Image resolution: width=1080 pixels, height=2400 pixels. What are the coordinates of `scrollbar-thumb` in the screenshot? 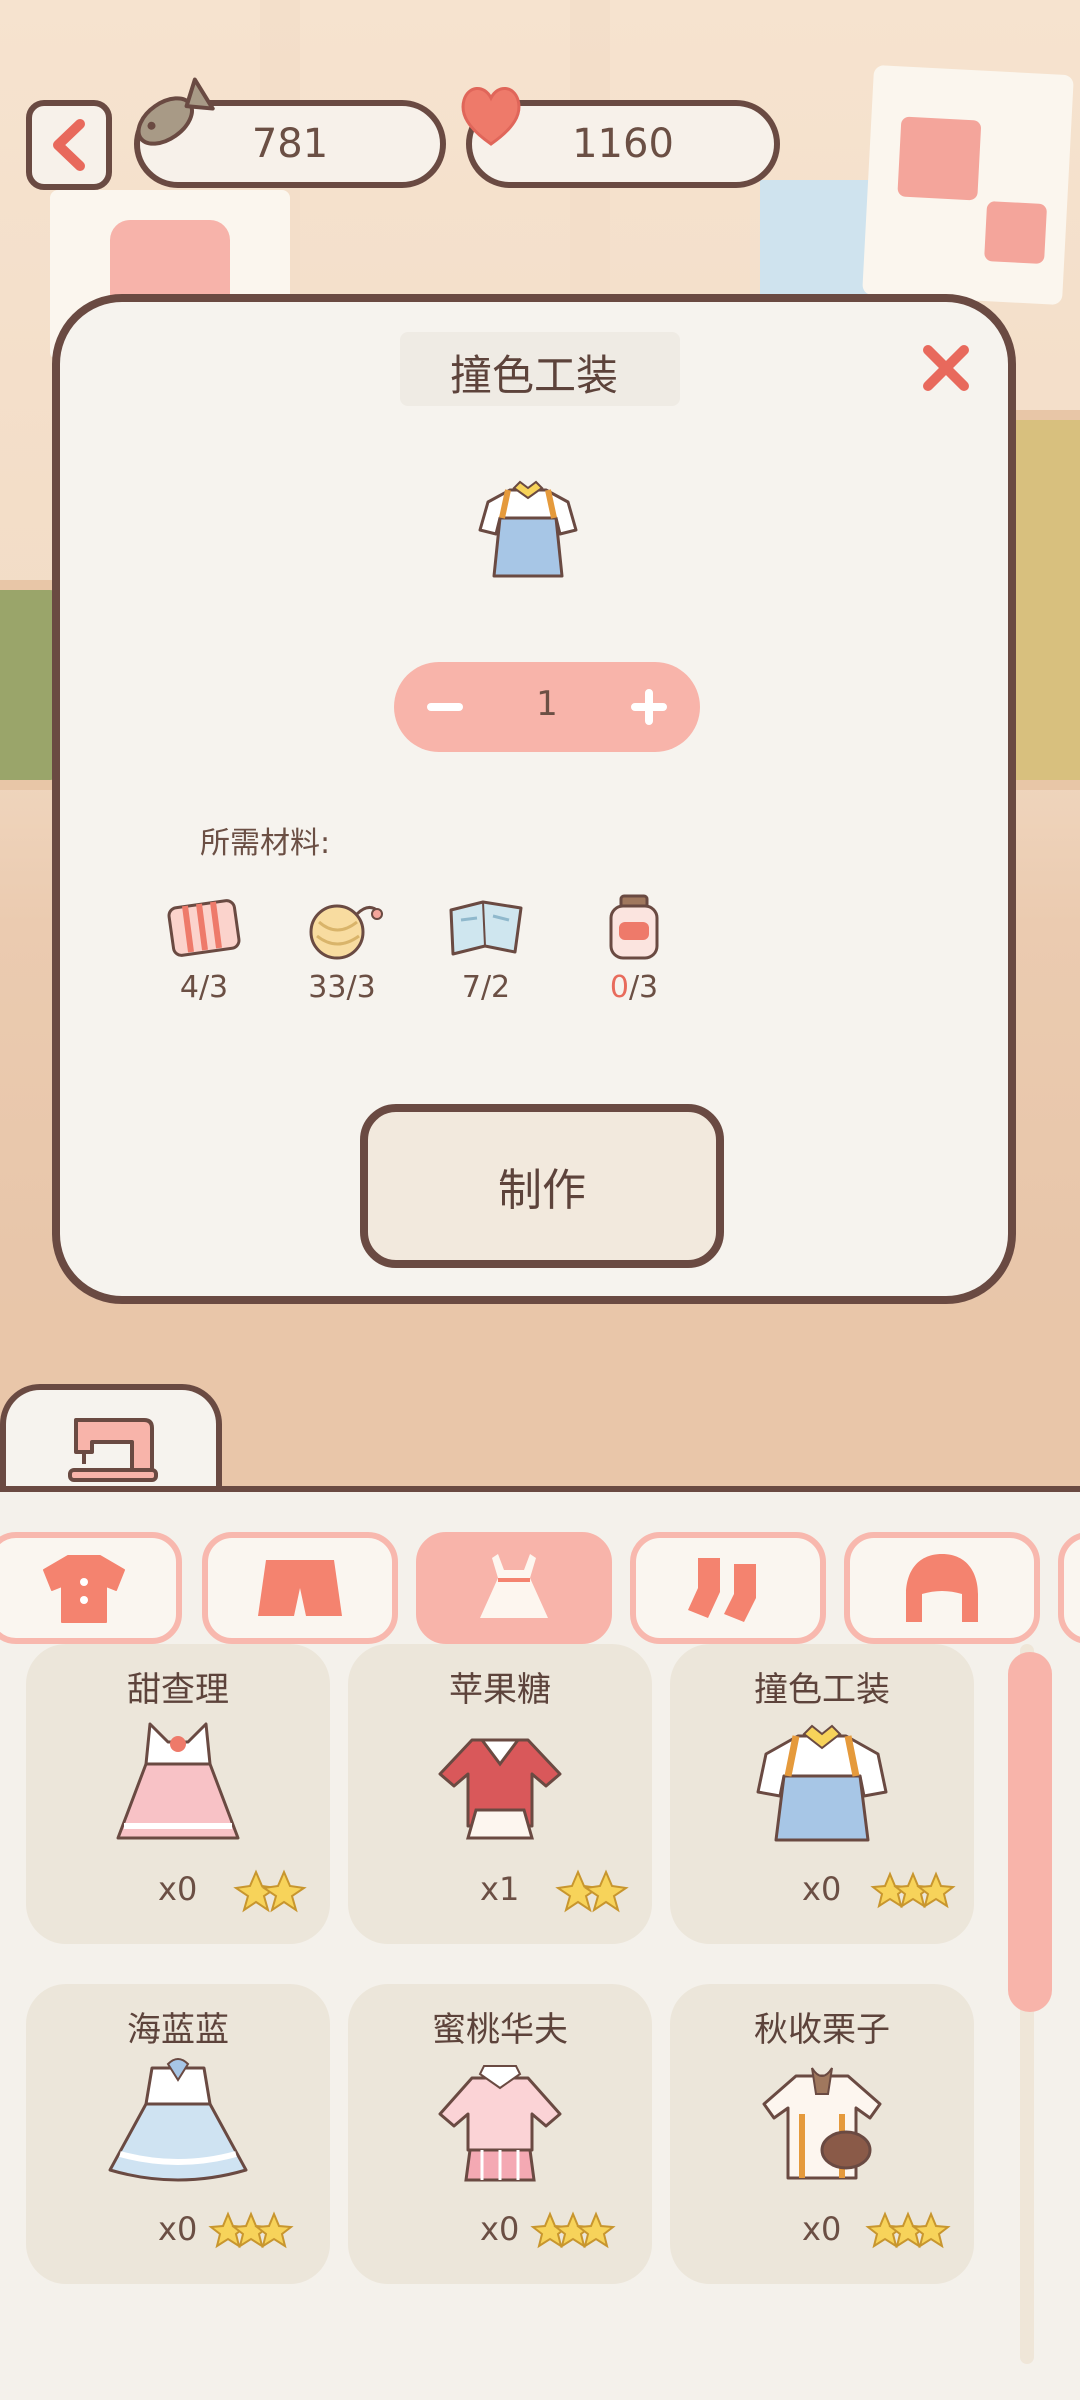 It's located at (1030, 1832).